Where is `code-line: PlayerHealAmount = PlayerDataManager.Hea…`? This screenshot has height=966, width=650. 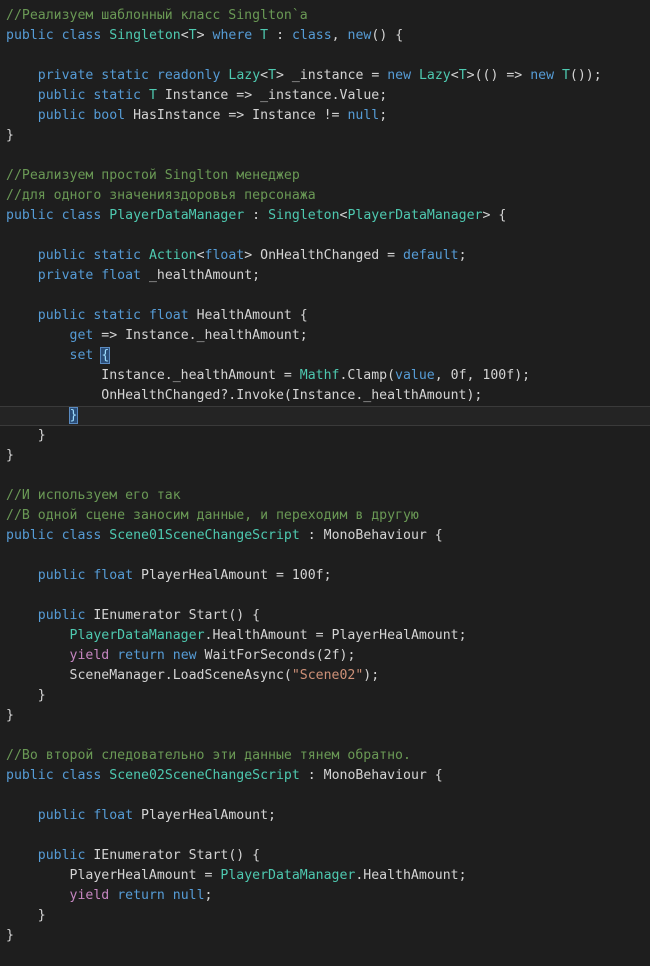
code-line: PlayerHealAmount = PlayerDataManager.Hea… is located at coordinates (325, 876).